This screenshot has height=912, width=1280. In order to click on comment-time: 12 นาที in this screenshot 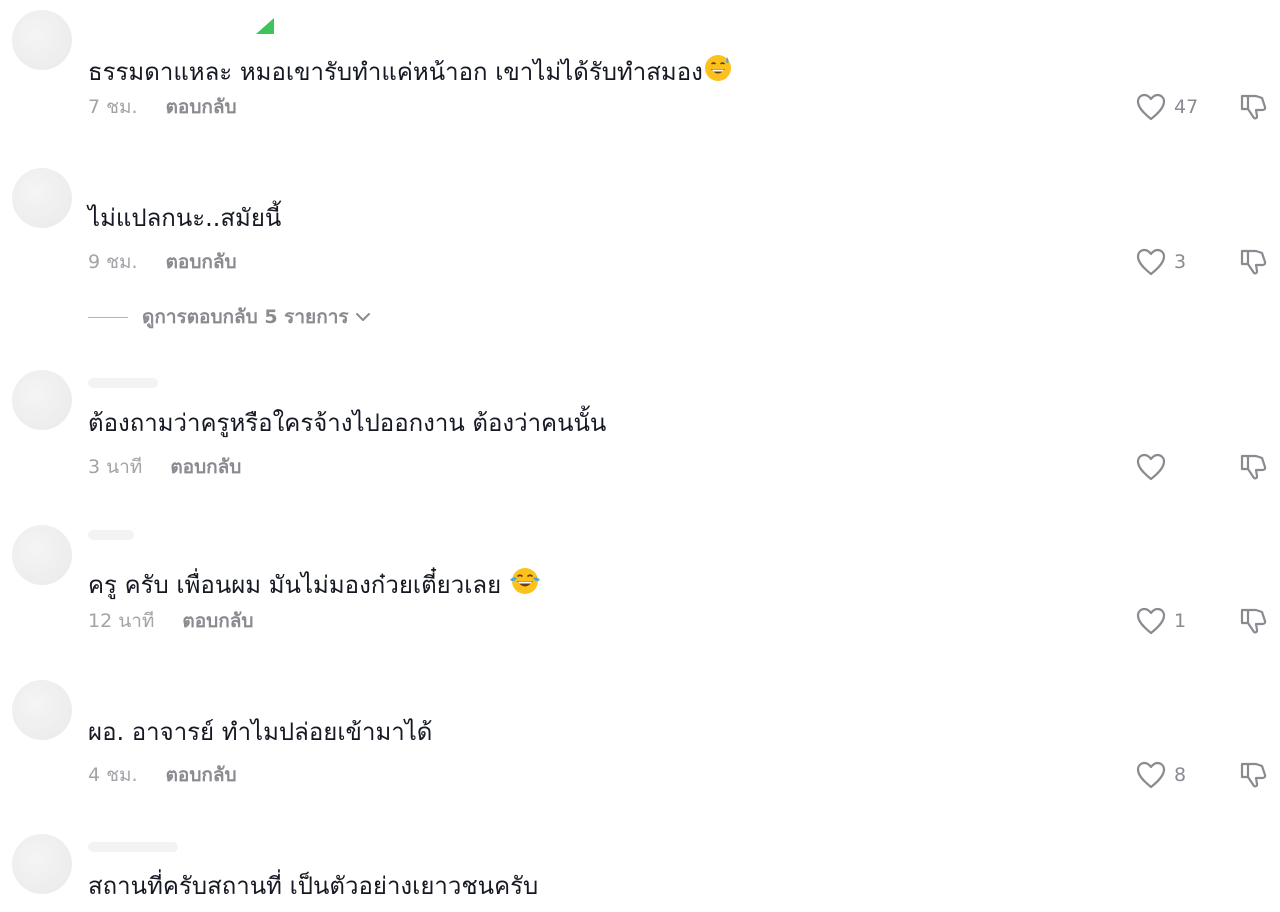, I will do `click(121, 621)`.